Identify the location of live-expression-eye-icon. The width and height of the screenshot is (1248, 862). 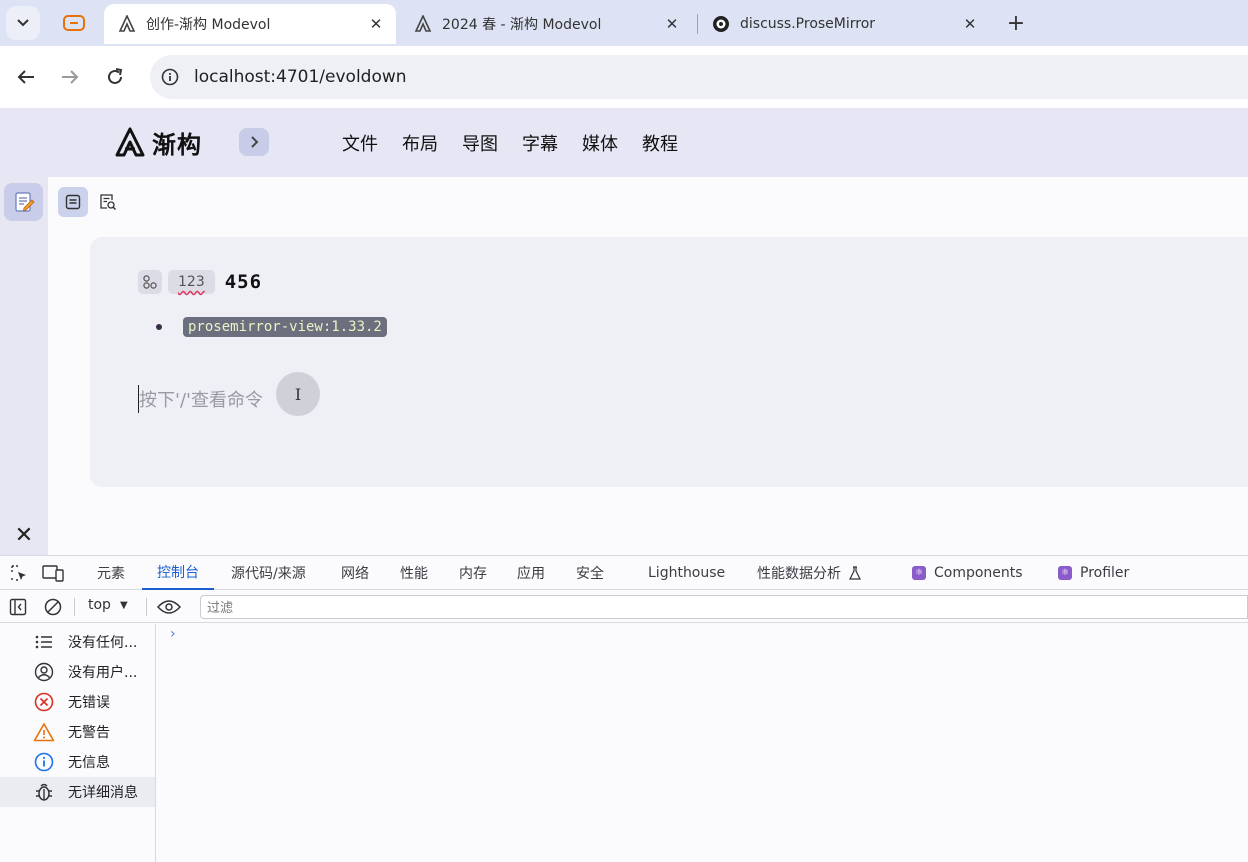
(169, 607).